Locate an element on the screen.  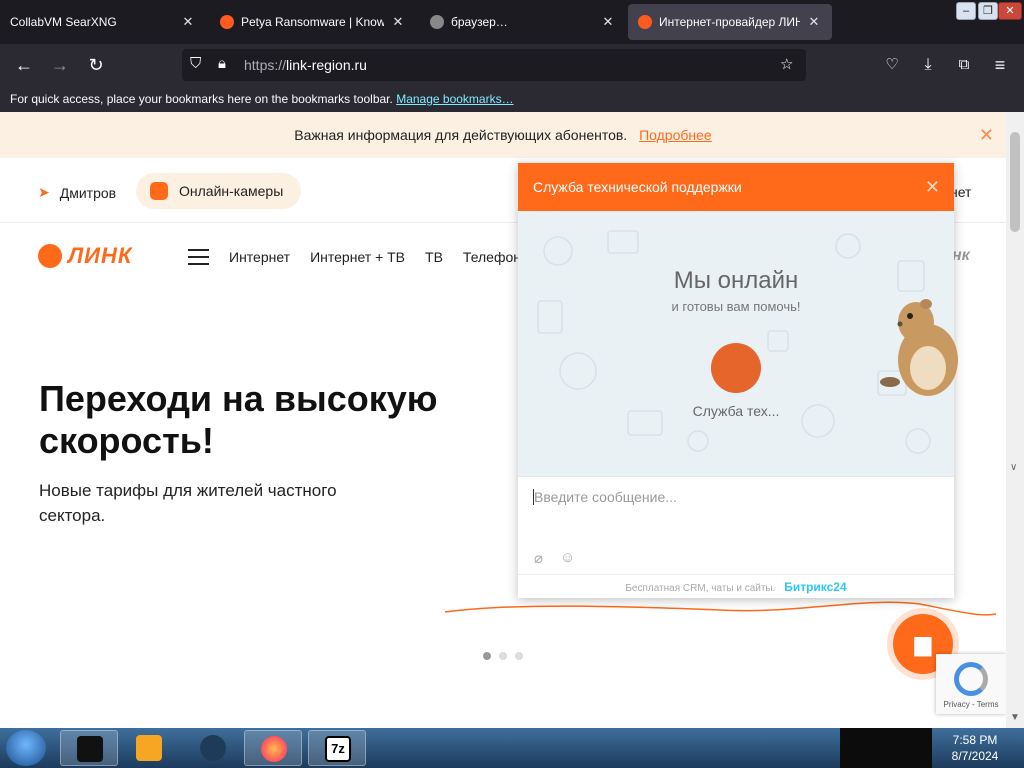
carousel-dots is located at coordinates (507, 656).